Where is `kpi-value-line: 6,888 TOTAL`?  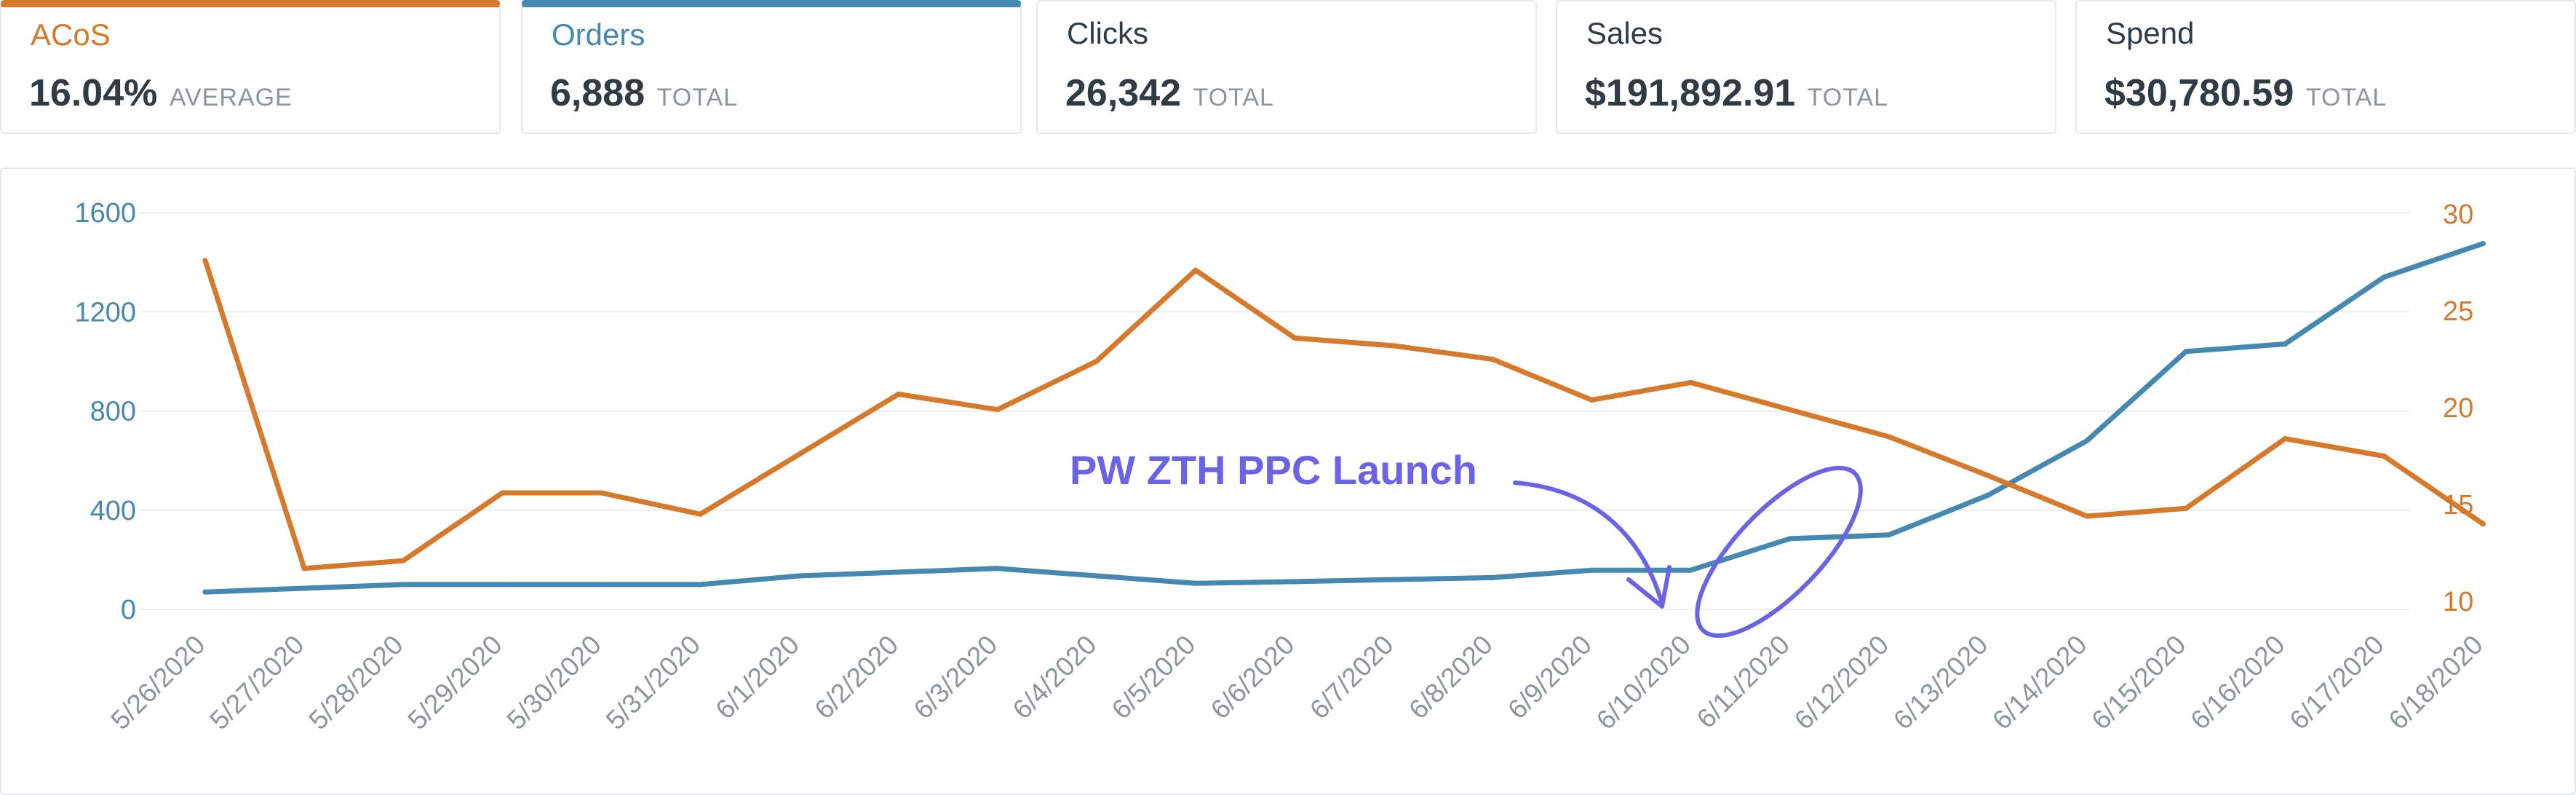 kpi-value-line: 6,888 TOTAL is located at coordinates (644, 93).